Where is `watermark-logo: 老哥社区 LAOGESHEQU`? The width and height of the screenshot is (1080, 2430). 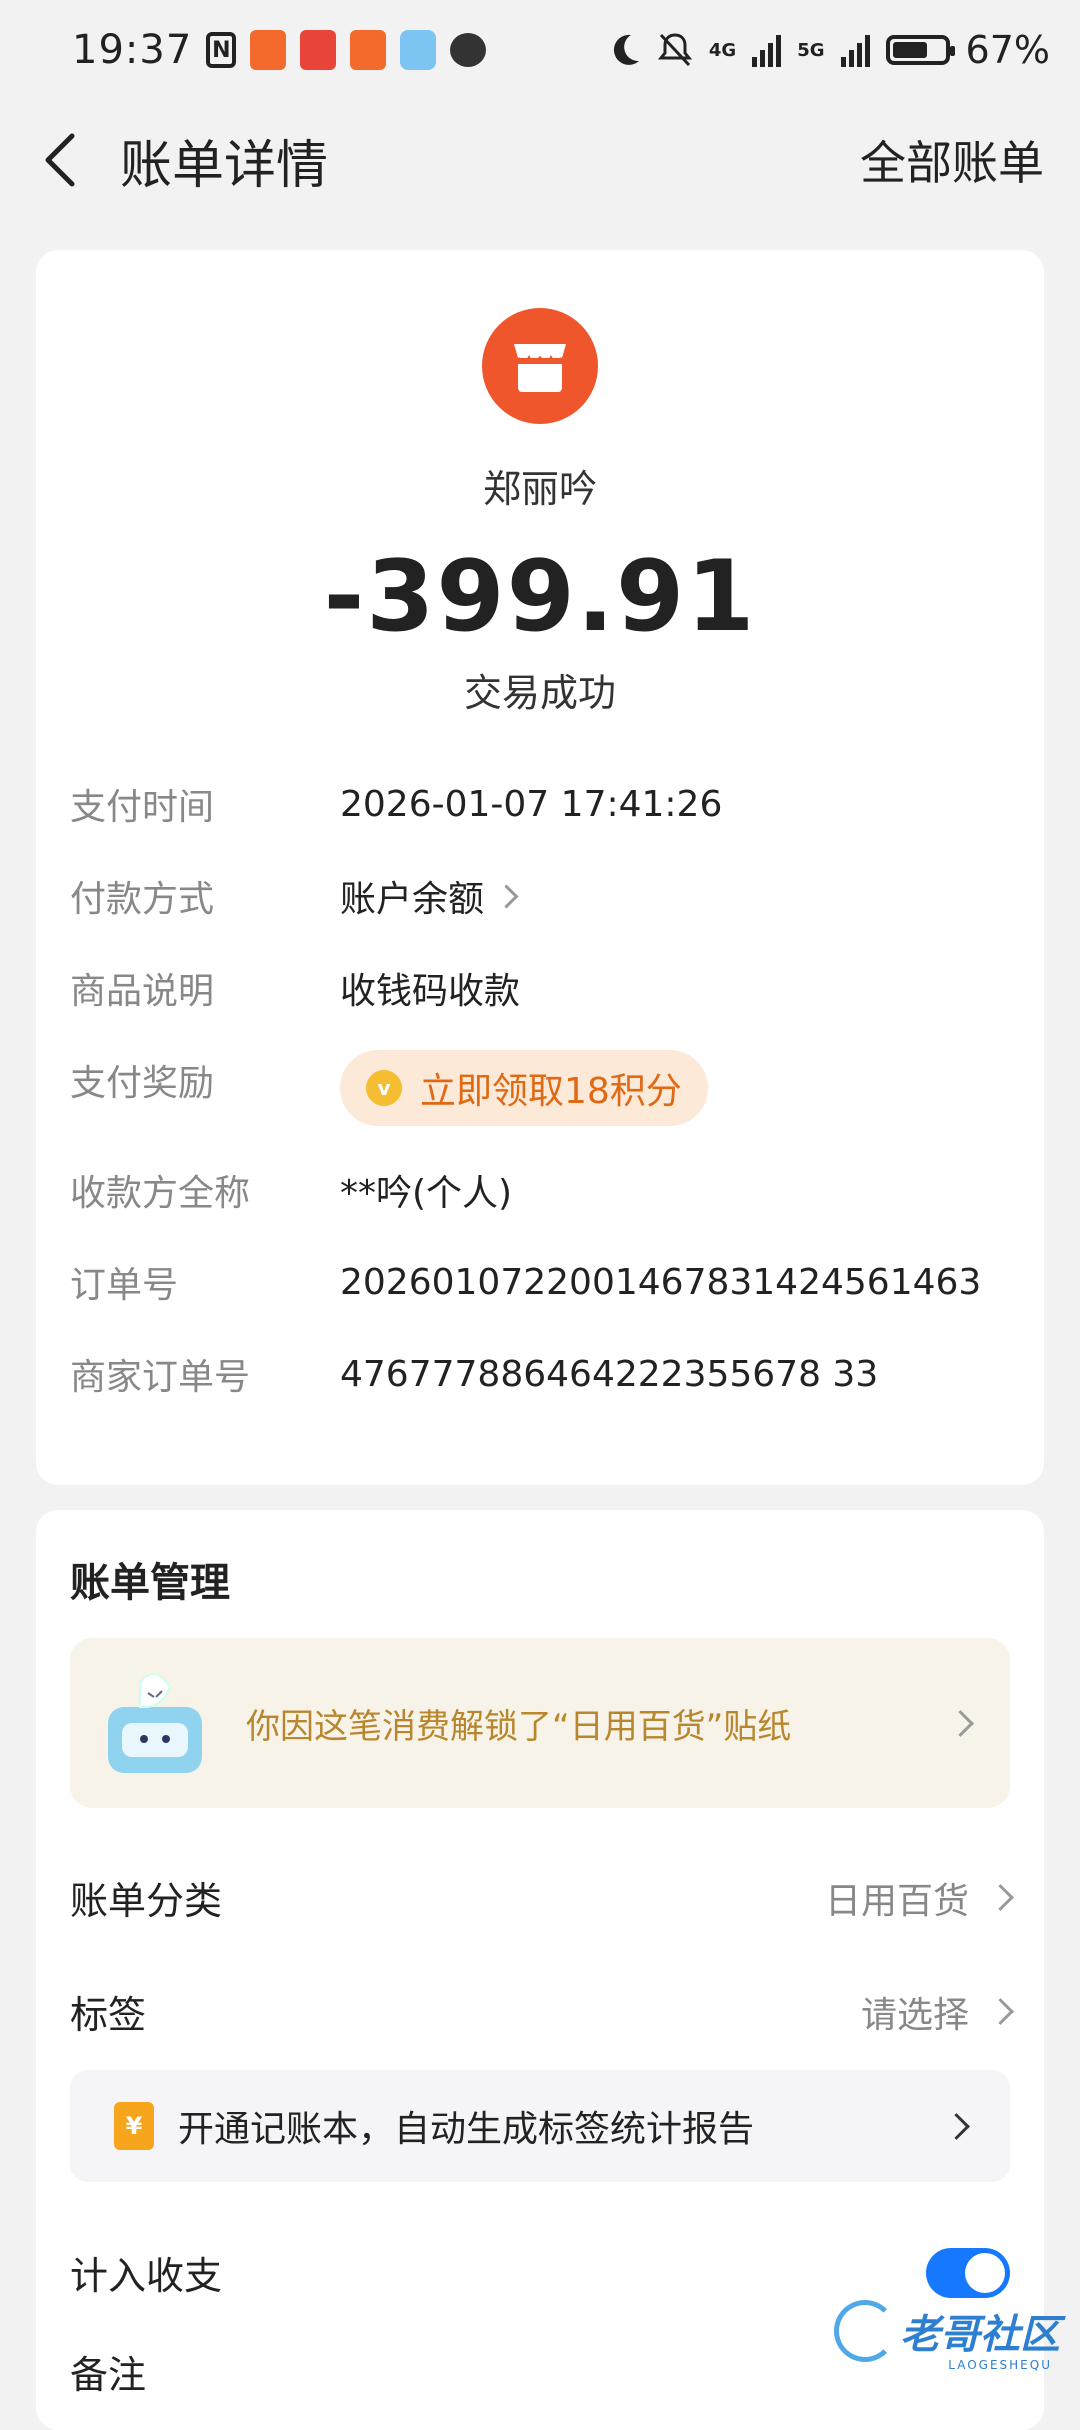 watermark-logo: 老哥社区 LAOGESHEQU is located at coordinates (947, 2336).